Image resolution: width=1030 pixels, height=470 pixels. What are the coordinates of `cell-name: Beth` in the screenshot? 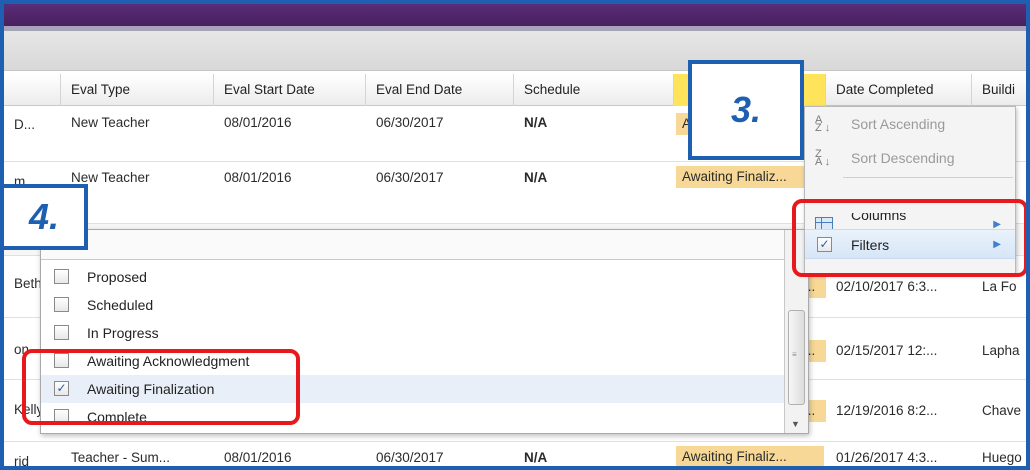 It's located at (28, 283).